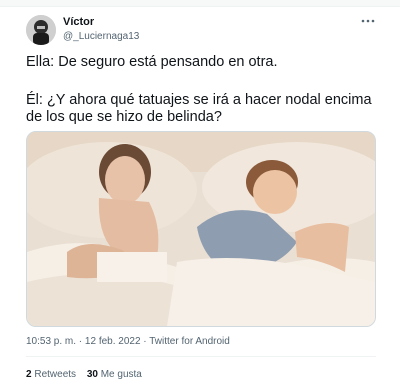 The image size is (400, 388). I want to click on top-border, so click(200, 3).